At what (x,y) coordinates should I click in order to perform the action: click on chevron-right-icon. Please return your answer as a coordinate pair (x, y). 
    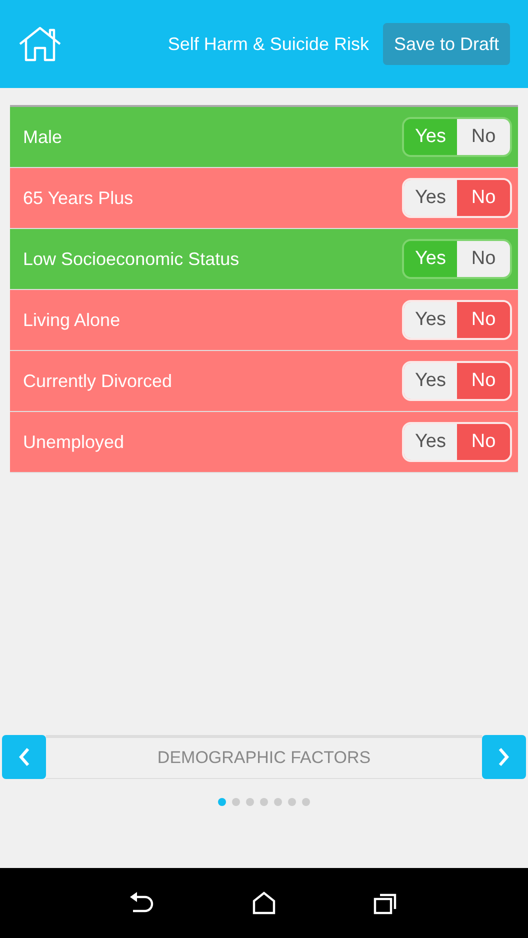
    Looking at the image, I should click on (504, 757).